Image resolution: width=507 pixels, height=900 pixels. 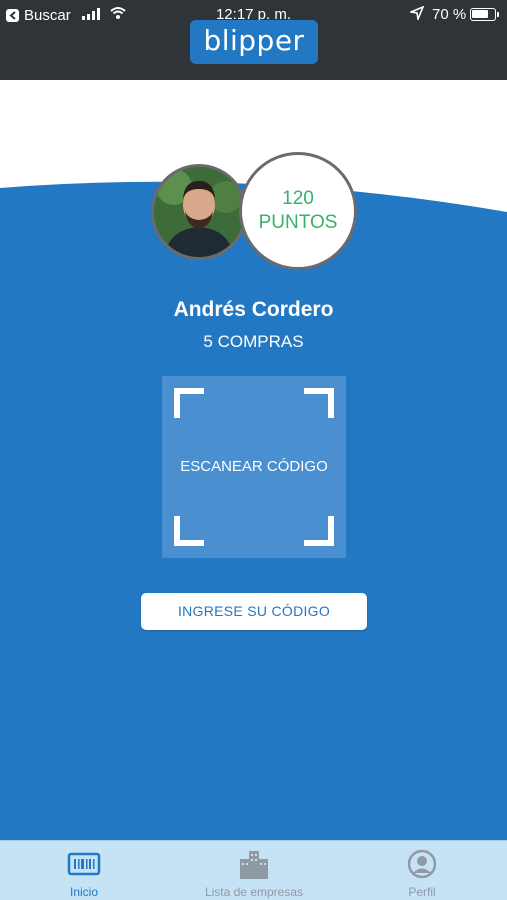 I want to click on battery-percentage: 70 %, so click(x=449, y=14).